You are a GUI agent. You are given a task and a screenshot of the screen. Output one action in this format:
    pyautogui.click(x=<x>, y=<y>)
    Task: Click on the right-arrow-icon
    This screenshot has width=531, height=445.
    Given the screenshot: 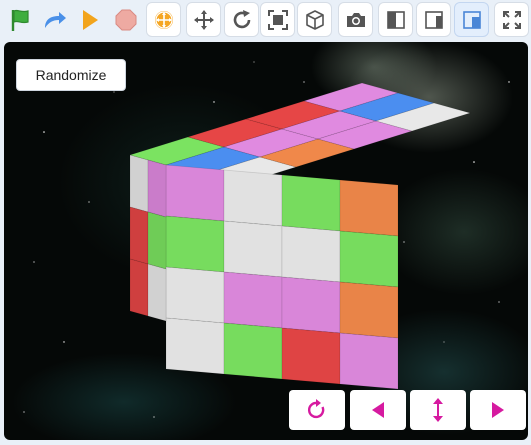 What is the action you would take?
    pyautogui.click(x=498, y=410)
    